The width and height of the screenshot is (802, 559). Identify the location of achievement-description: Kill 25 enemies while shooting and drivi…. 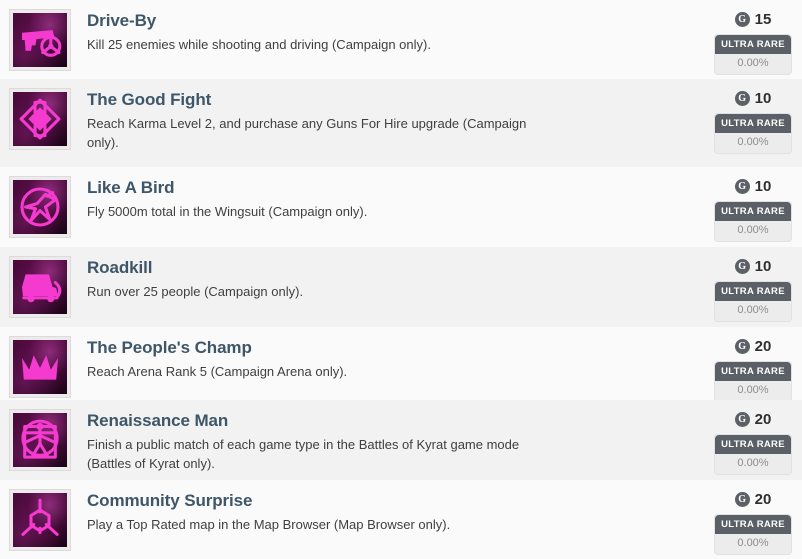
(259, 44).